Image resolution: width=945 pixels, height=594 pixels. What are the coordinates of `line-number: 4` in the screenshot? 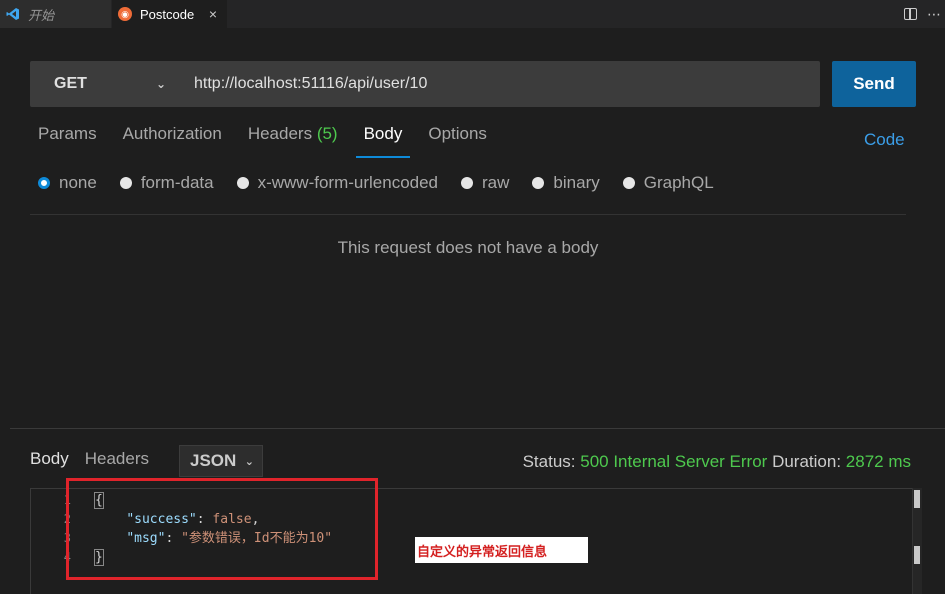 It's located at (67, 557).